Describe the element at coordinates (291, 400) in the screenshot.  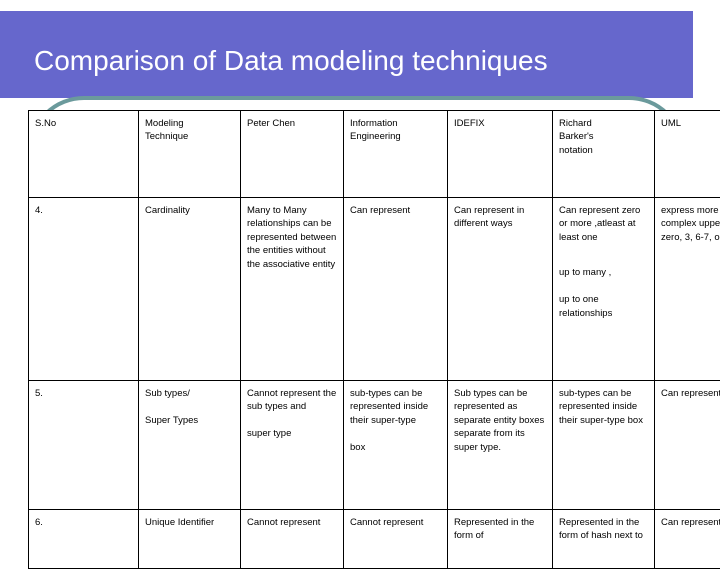
I see `row5-peter-chen-value-a: Cannot represent the sub types and` at that location.